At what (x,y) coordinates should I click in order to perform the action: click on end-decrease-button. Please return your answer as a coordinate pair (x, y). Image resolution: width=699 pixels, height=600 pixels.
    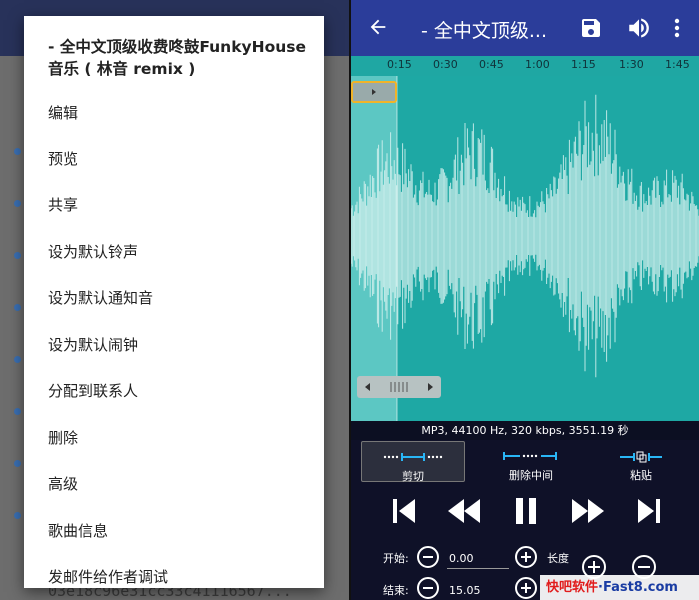
    Looking at the image, I should click on (428, 588).